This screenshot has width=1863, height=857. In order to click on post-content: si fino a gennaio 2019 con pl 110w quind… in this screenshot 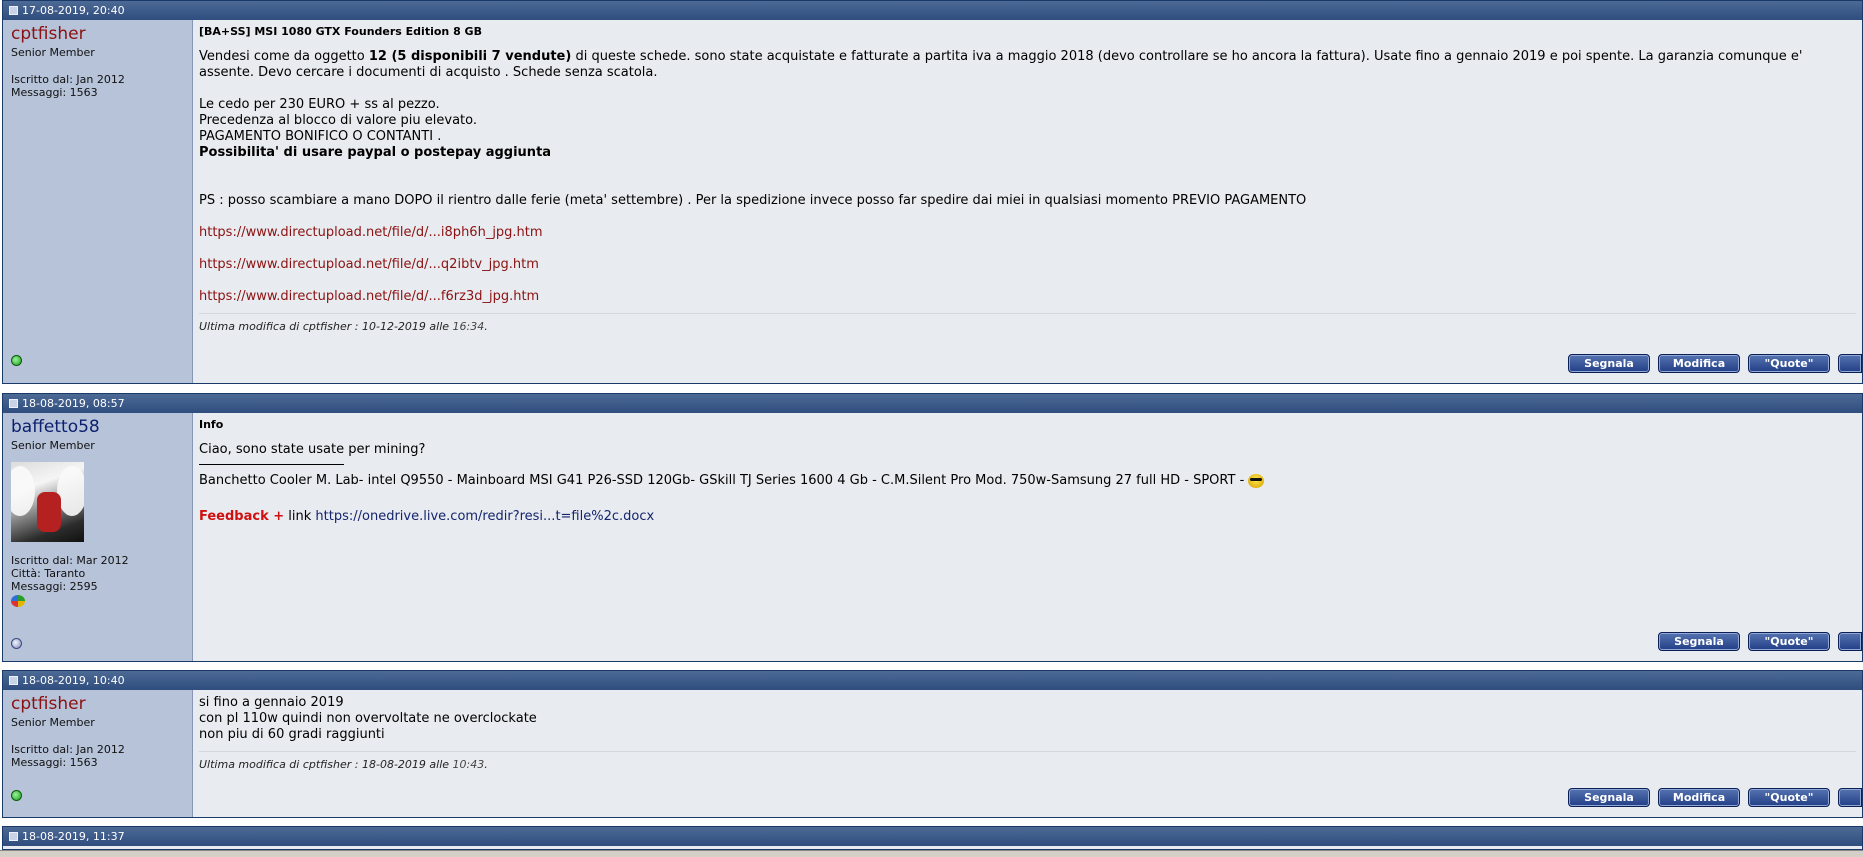, I will do `click(1027, 753)`.